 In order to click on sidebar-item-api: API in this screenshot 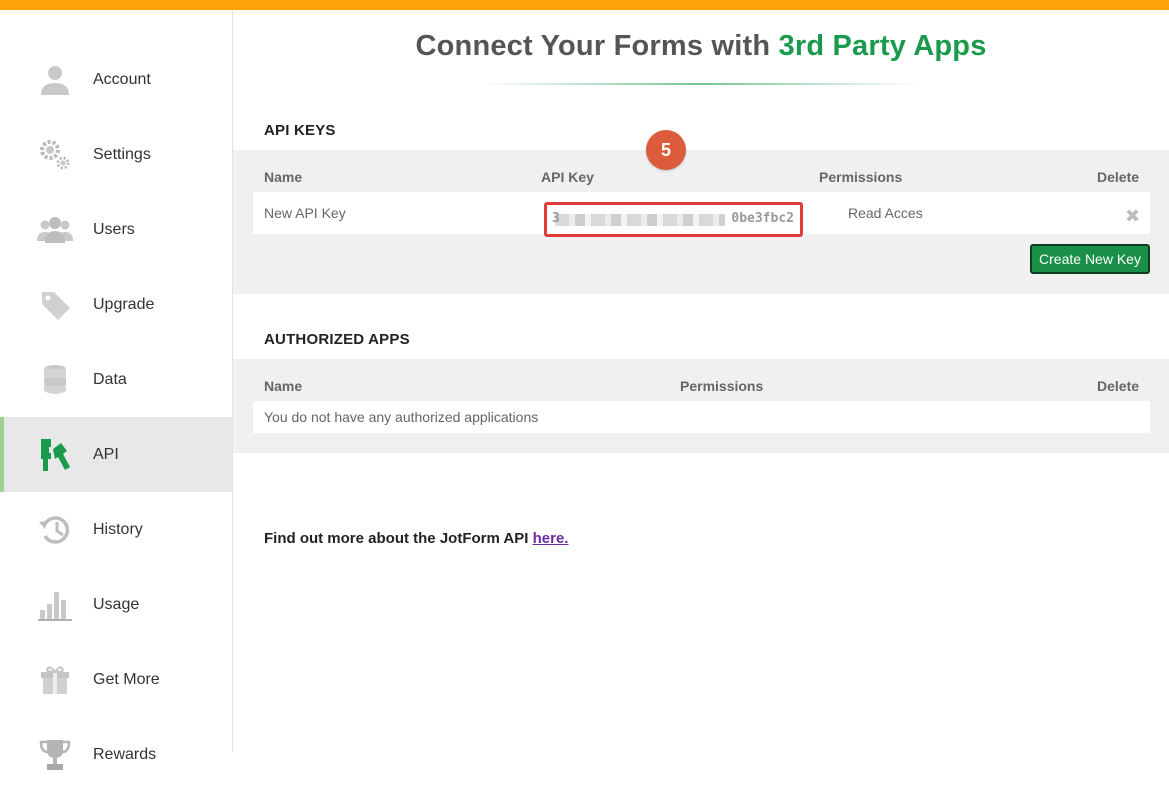, I will do `click(116, 454)`.